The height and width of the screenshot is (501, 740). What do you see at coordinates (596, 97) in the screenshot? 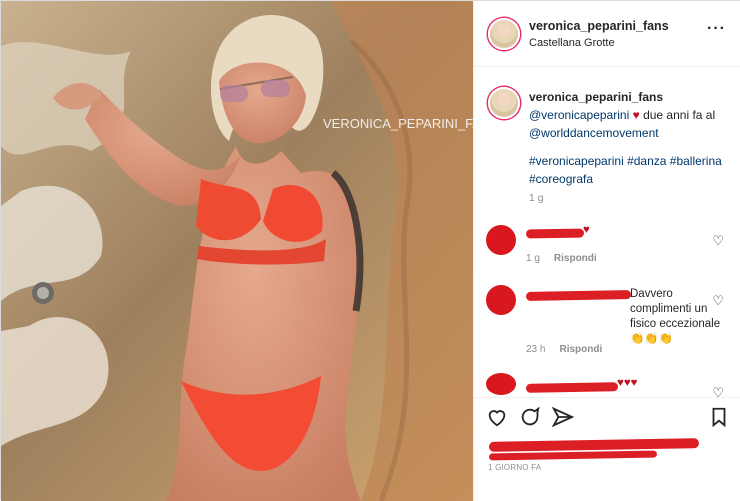
I see `caption-username: veronica_peparini_fans` at bounding box center [596, 97].